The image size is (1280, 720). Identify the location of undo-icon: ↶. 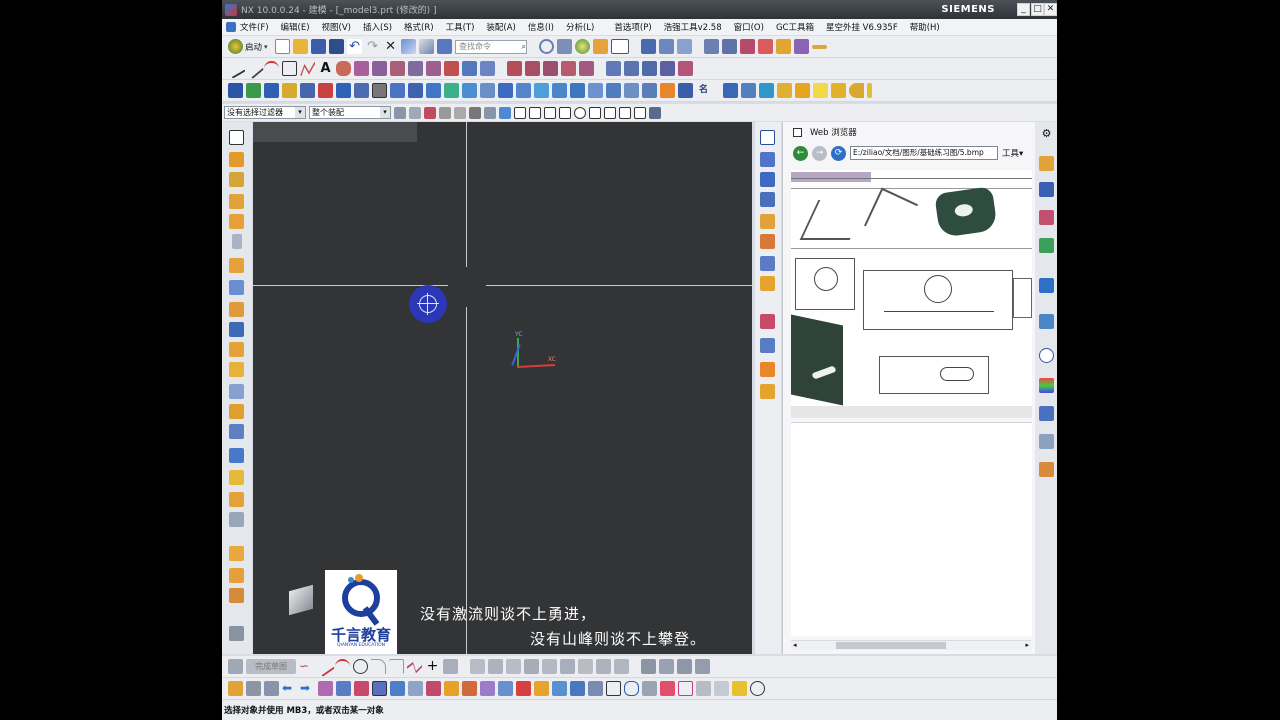
(355, 46).